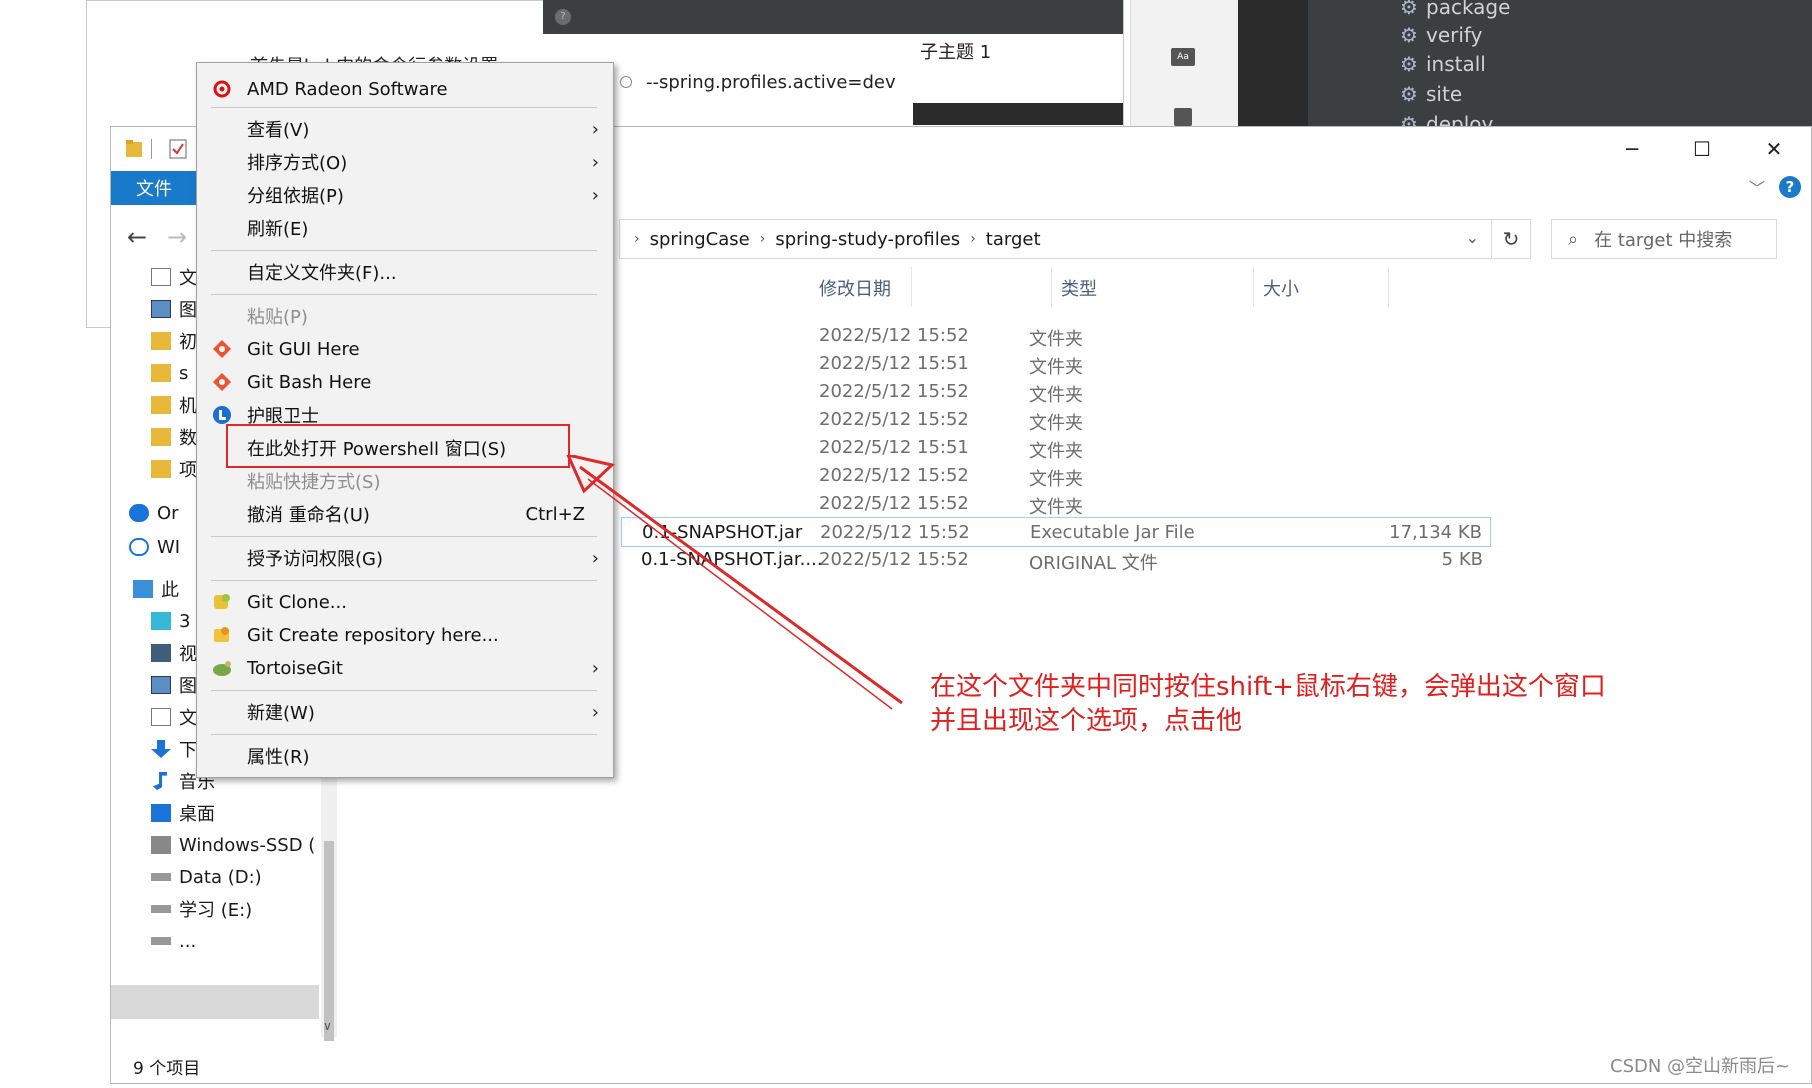 The width and height of the screenshot is (1812, 1088). What do you see at coordinates (1431, 94) in the screenshot?
I see `maven-item: ⚙ site` at bounding box center [1431, 94].